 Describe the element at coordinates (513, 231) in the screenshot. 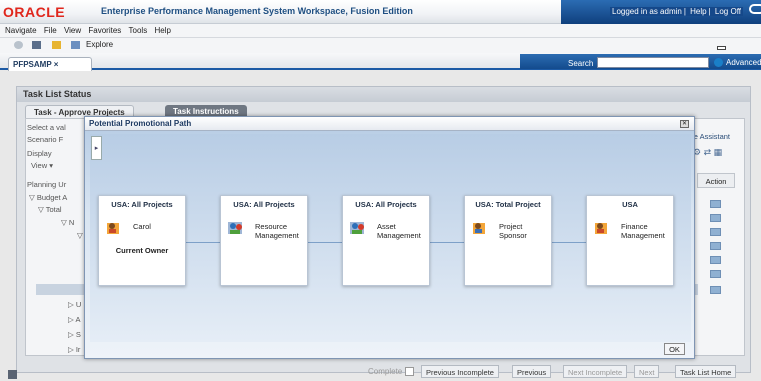

I see `node-label: Project Sponsor` at that location.